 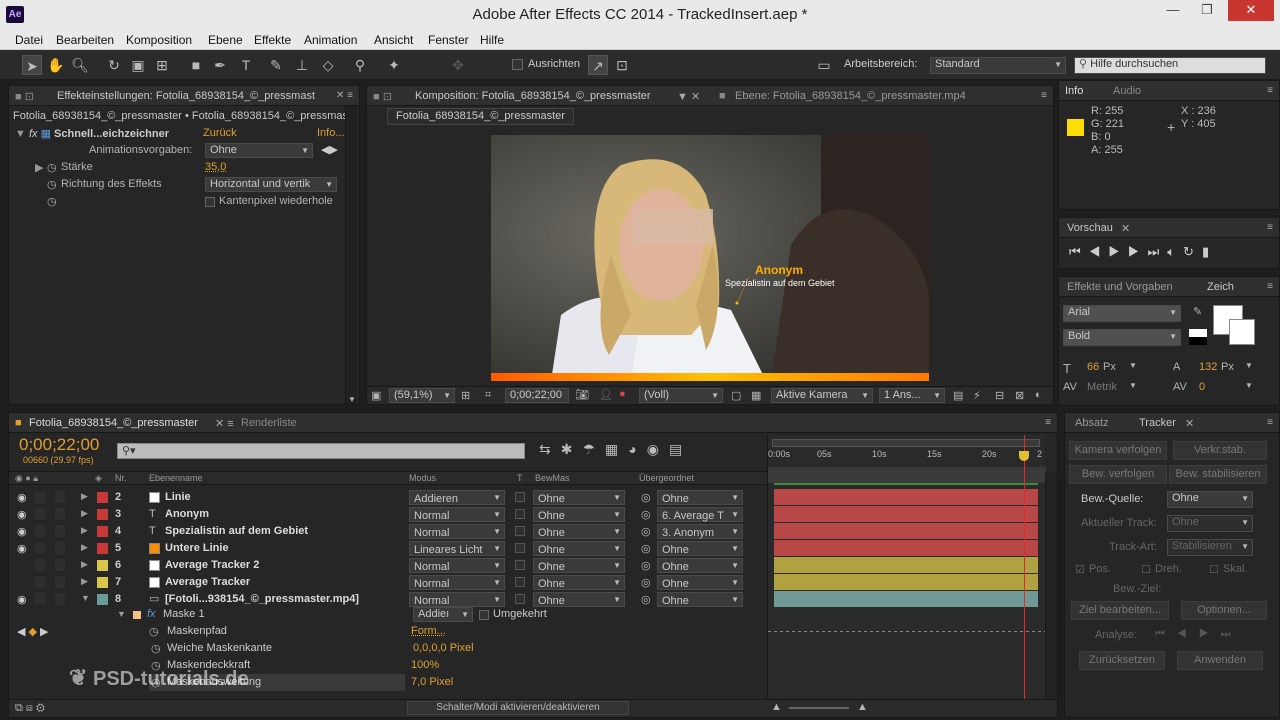 I want to click on menu-ebene: Ebene, so click(x=225, y=40).